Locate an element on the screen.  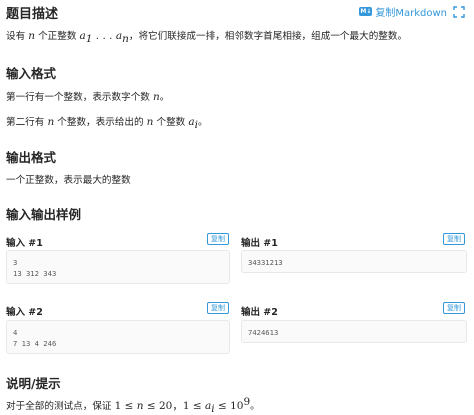
hint-var-n: n is located at coordinates (140, 406).